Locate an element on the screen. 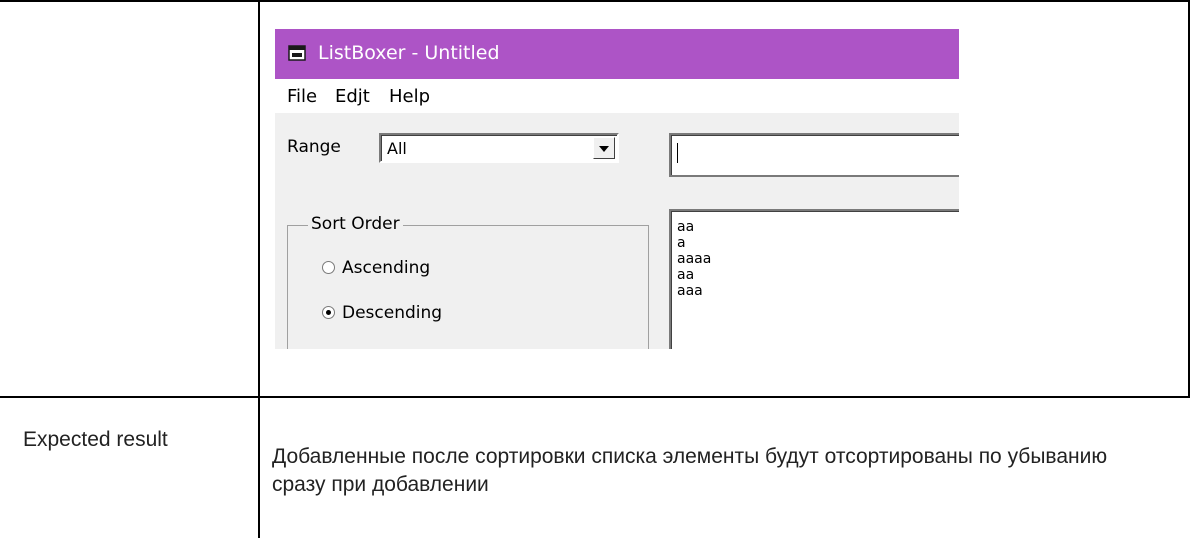  range-label: Range is located at coordinates (314, 147).